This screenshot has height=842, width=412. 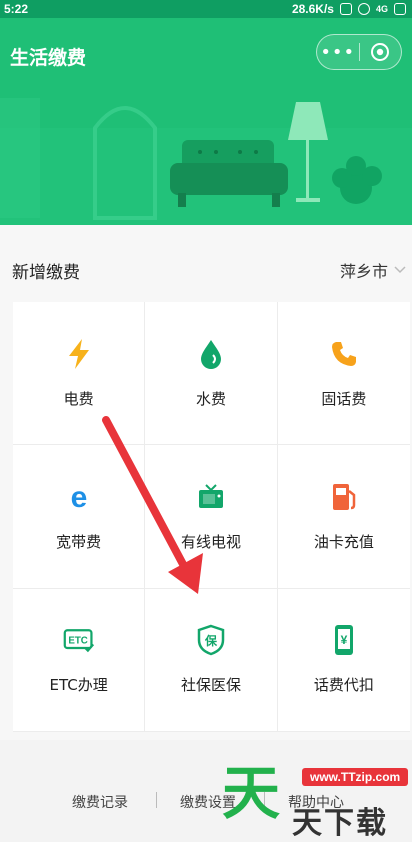 I want to click on page-title: 生活缴费, so click(x=48, y=58).